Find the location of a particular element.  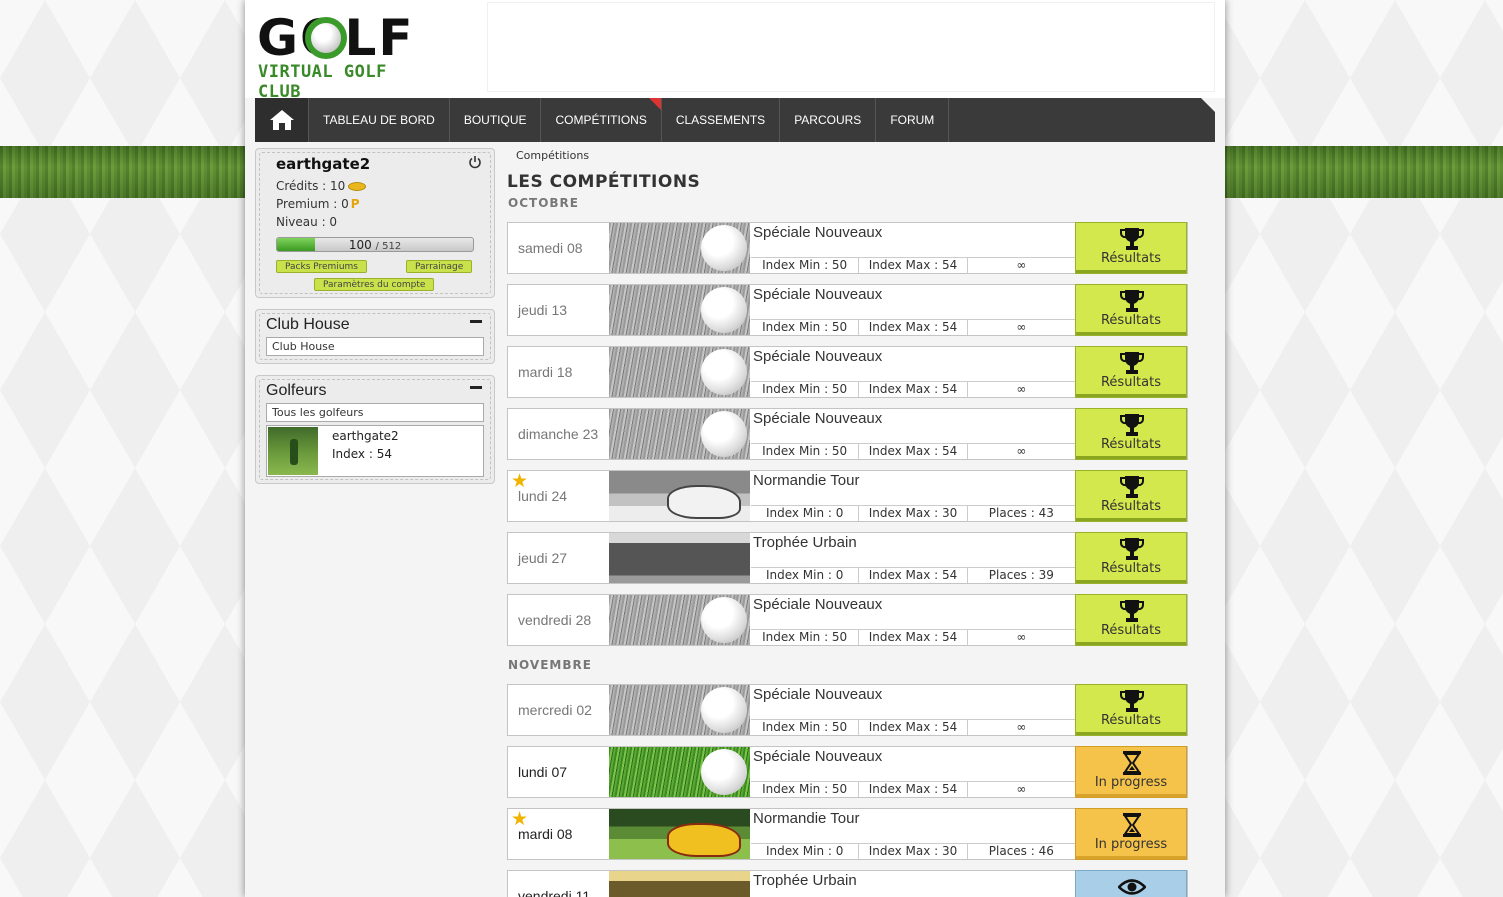

credits-label: Crédits : 10 is located at coordinates (311, 186).